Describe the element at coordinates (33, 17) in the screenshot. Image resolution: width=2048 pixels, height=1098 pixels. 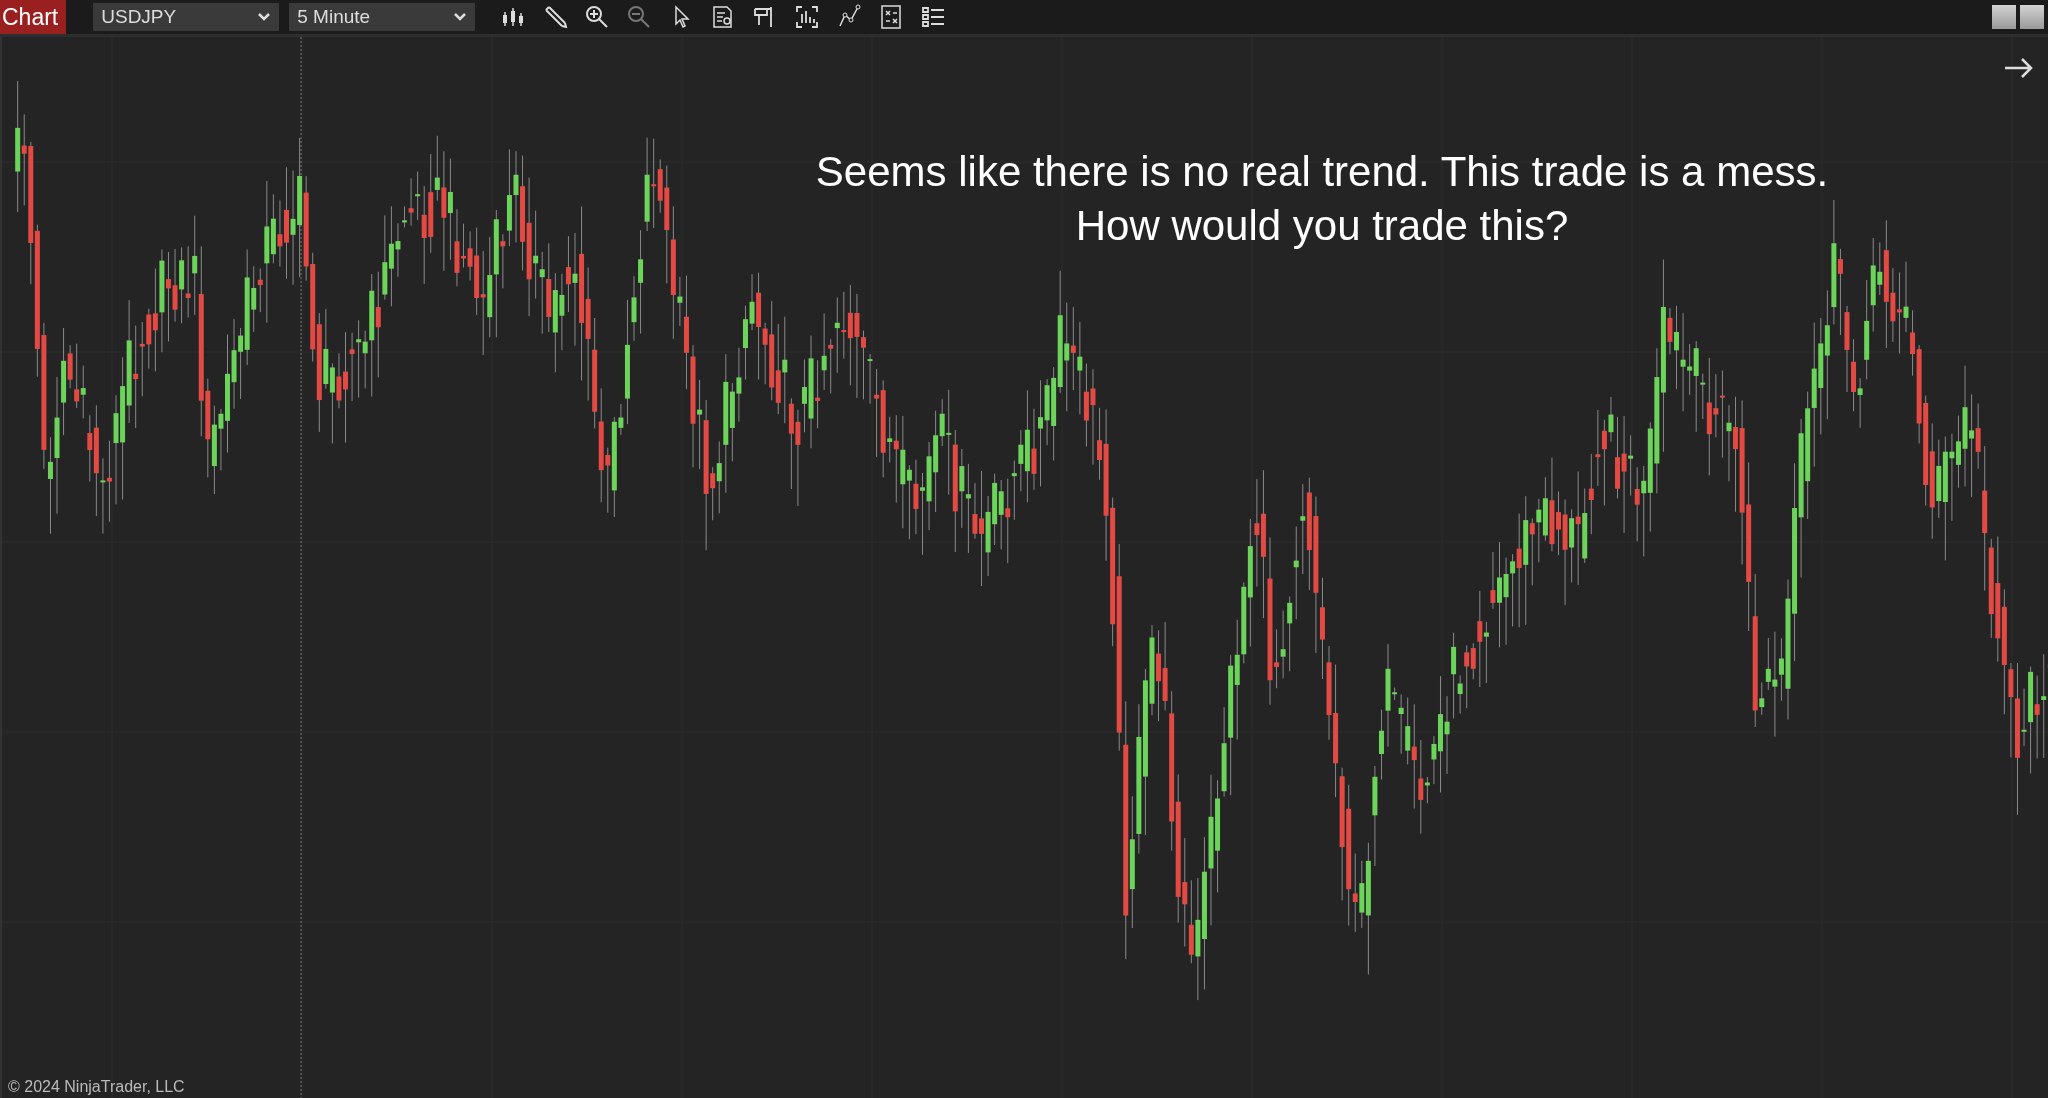
I see `chart-tab-title: Chart` at that location.